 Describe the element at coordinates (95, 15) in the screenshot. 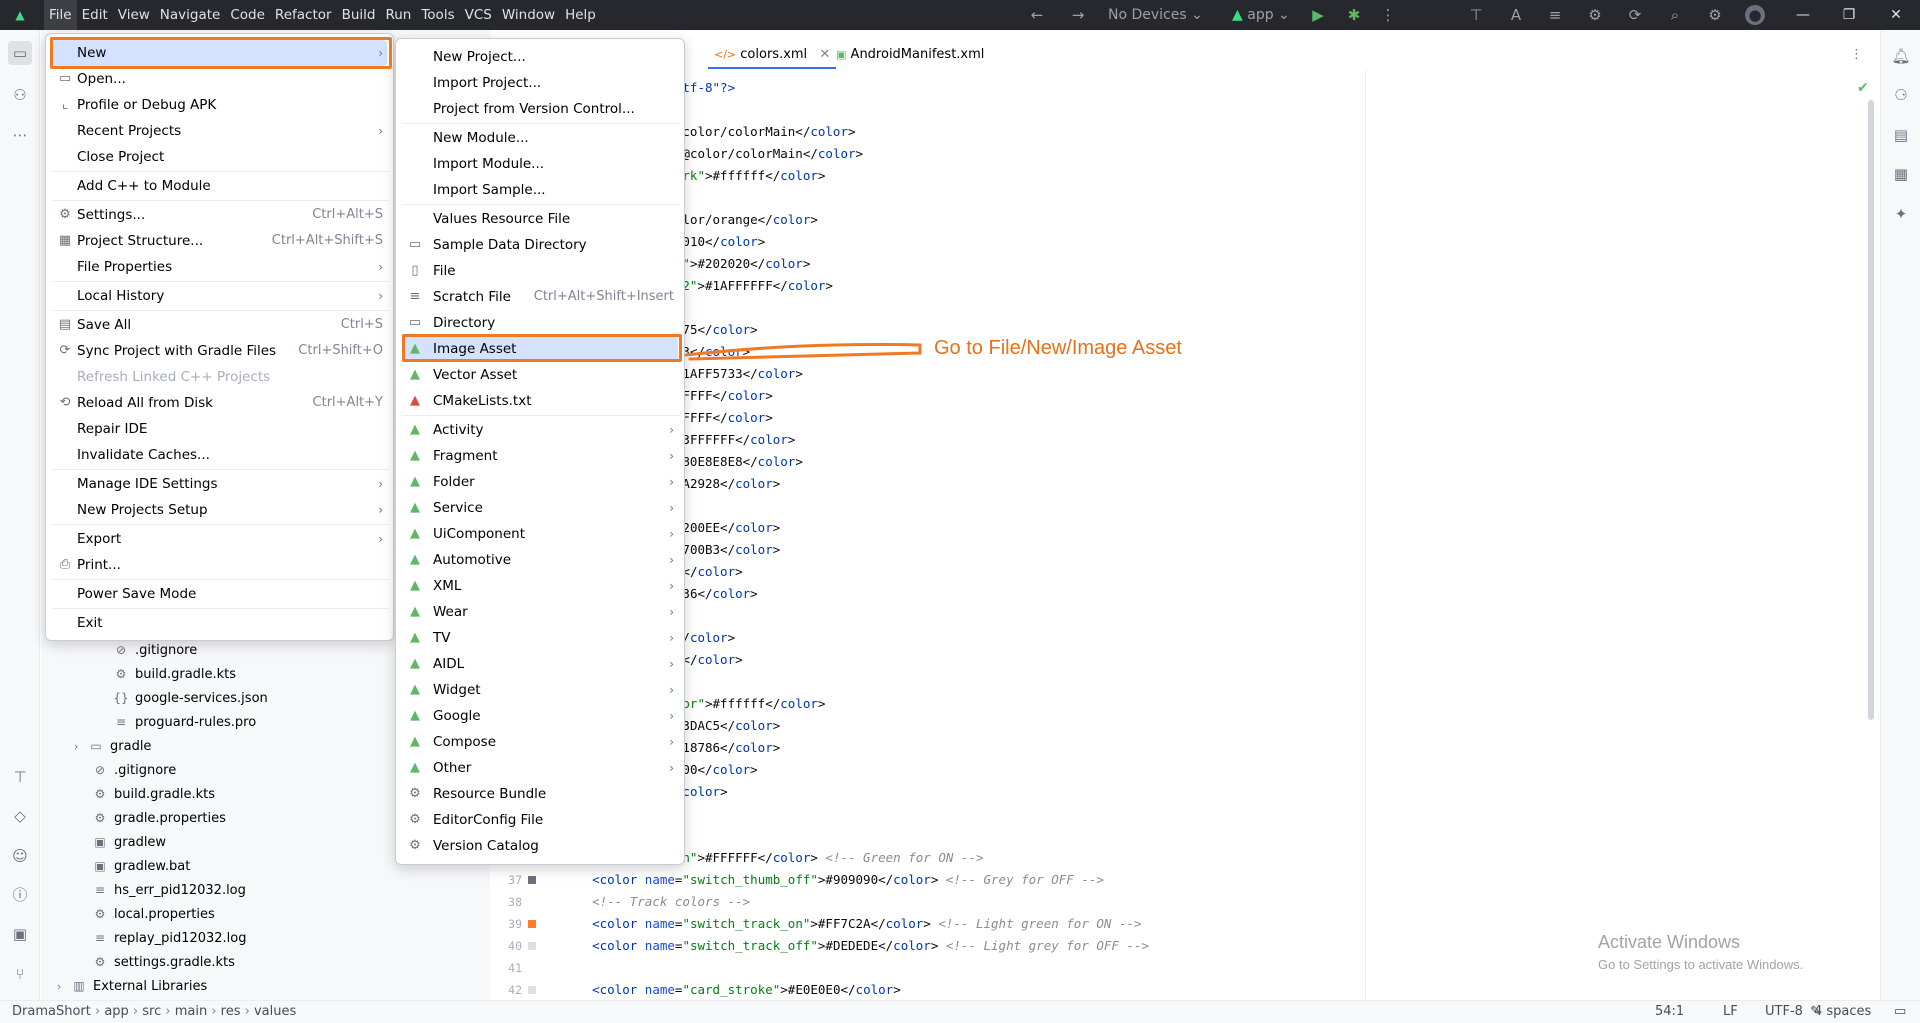

I see `menu-edit: Edit` at that location.